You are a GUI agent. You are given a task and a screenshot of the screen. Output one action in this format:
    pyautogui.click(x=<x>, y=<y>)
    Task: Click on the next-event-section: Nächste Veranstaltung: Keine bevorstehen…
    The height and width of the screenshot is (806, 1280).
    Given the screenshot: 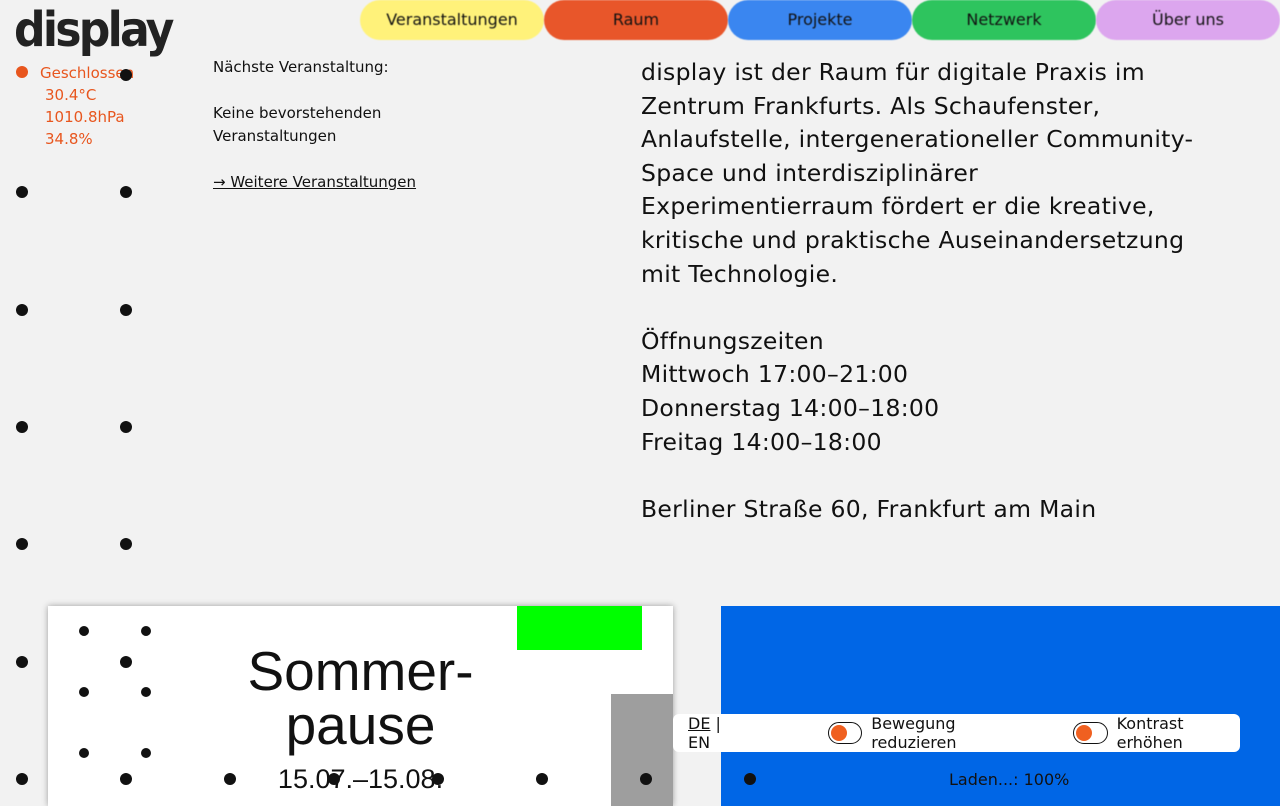 What is the action you would take?
    pyautogui.click(x=343, y=136)
    